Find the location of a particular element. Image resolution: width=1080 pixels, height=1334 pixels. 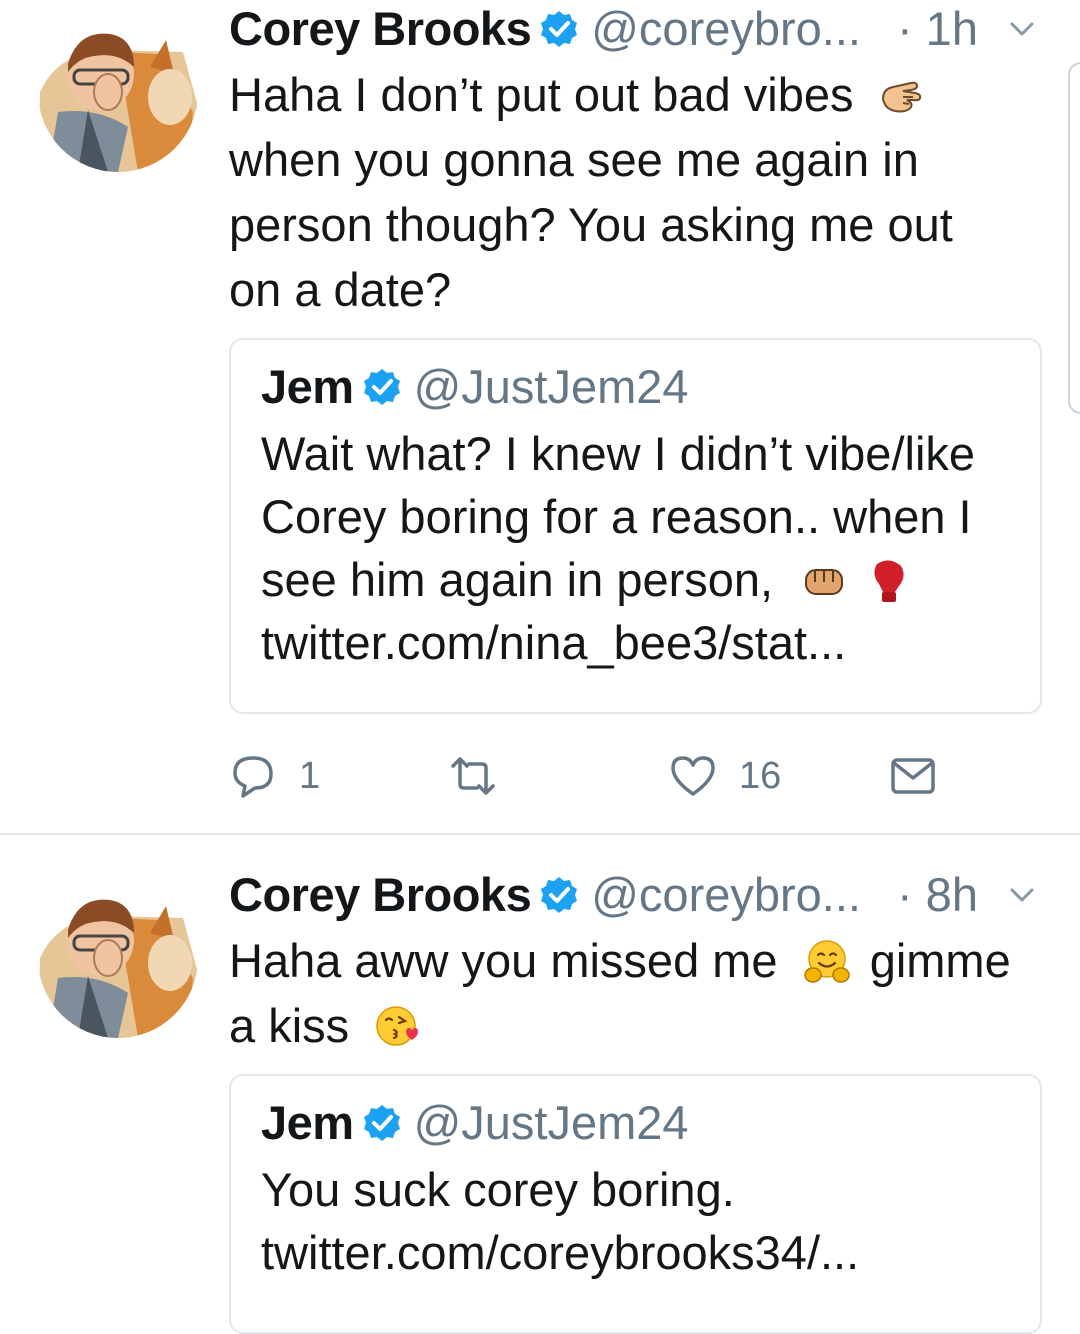

tweet-header: Corey Brooks @coreybro... · 1h is located at coordinates (636, 29).